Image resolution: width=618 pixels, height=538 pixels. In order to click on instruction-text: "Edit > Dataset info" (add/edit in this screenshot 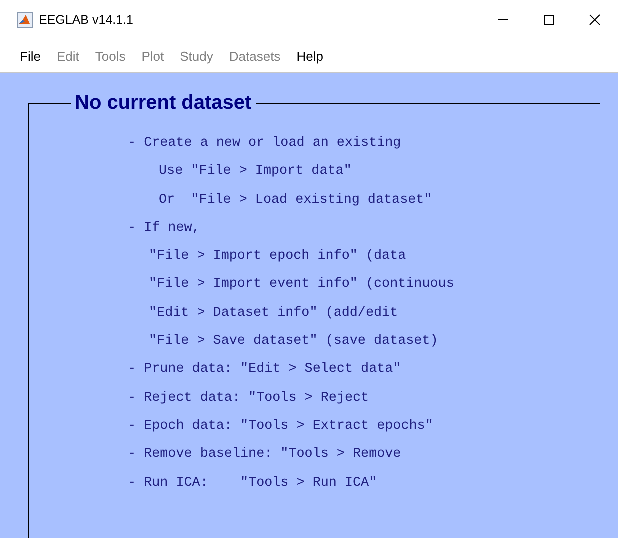, I will do `click(273, 313)`.